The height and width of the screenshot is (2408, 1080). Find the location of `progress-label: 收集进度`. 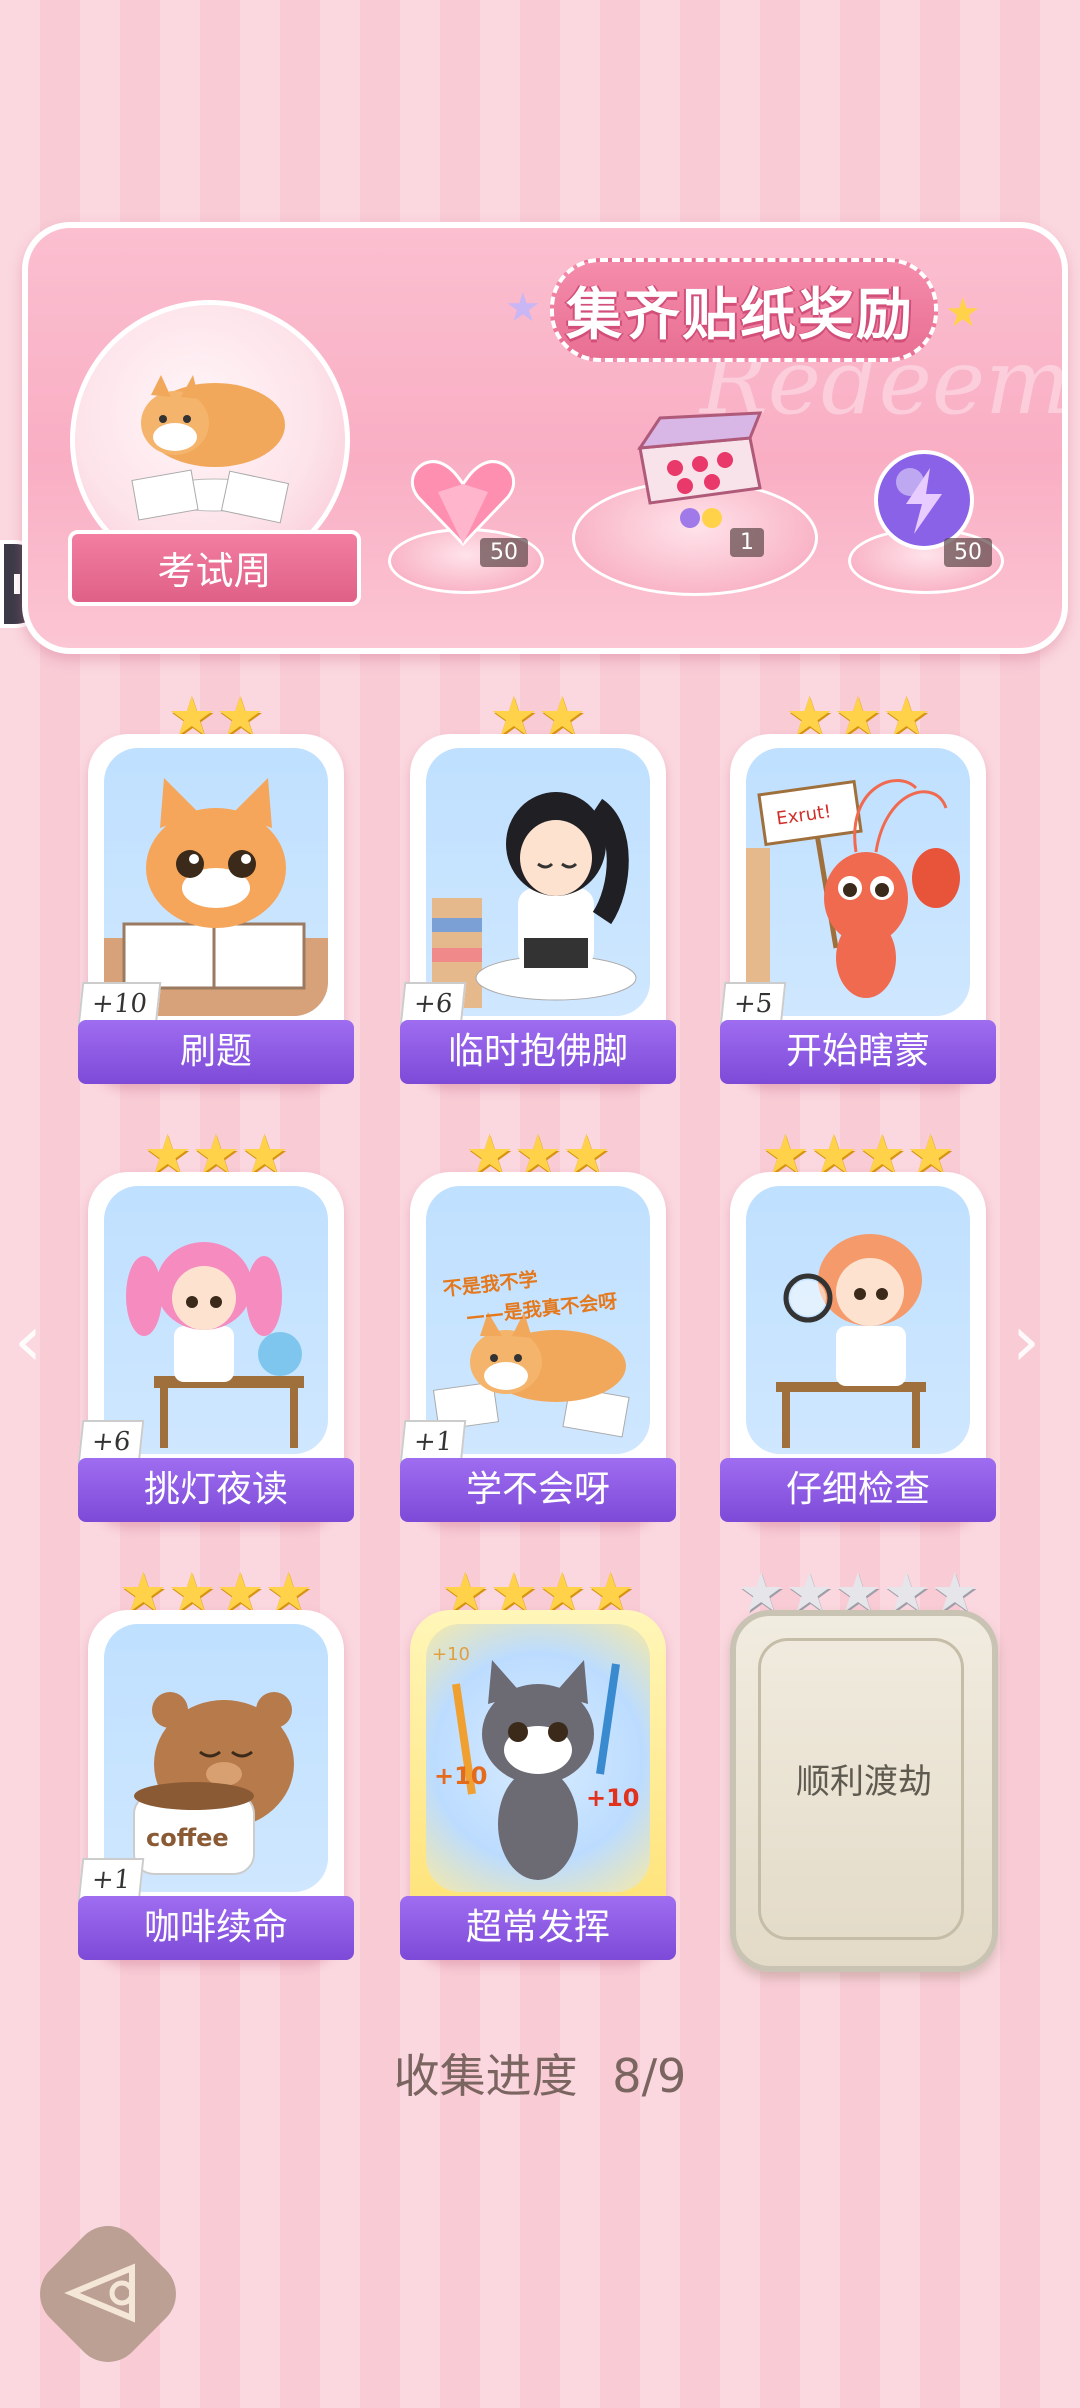

progress-label: 收集进度 is located at coordinates (485, 2076).